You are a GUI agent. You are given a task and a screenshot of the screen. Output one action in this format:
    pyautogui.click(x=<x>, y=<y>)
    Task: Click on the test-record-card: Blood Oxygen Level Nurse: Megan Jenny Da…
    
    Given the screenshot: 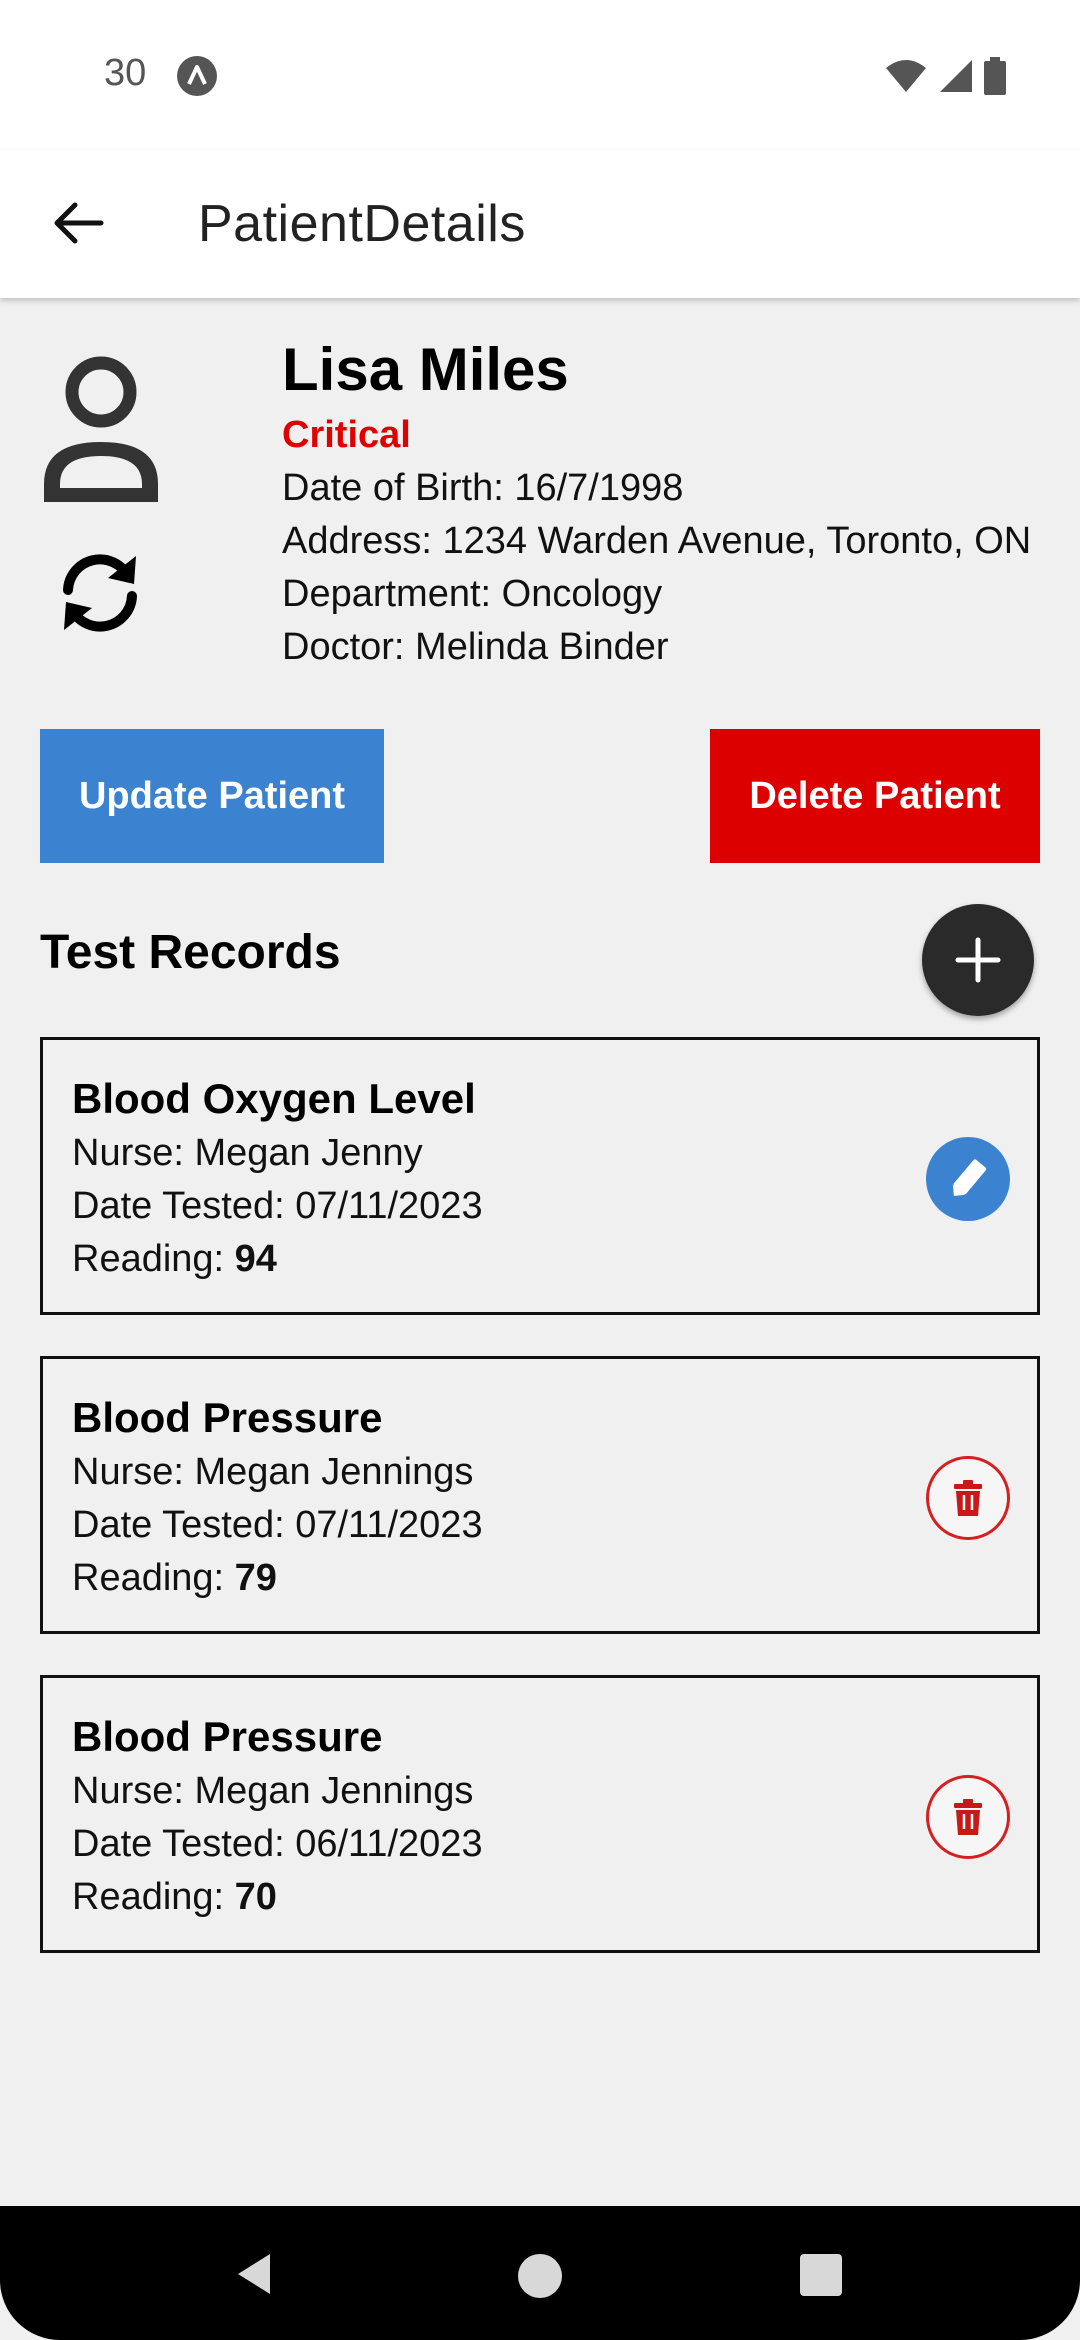 What is the action you would take?
    pyautogui.click(x=540, y=1176)
    